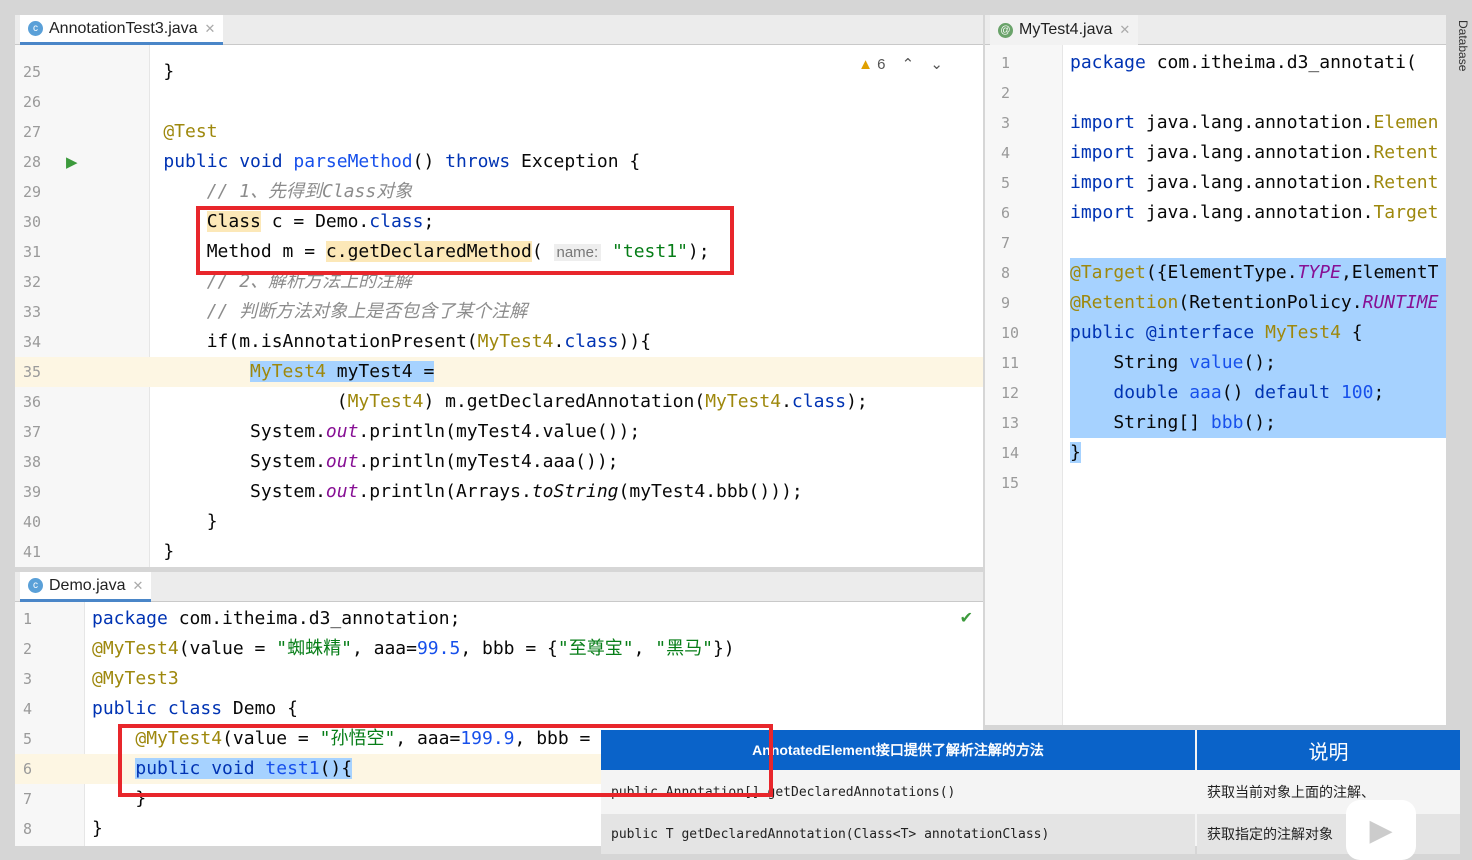 Image resolution: width=1472 pixels, height=860 pixels. I want to click on code-line: MyTest4 myTest4 =, so click(277, 372).